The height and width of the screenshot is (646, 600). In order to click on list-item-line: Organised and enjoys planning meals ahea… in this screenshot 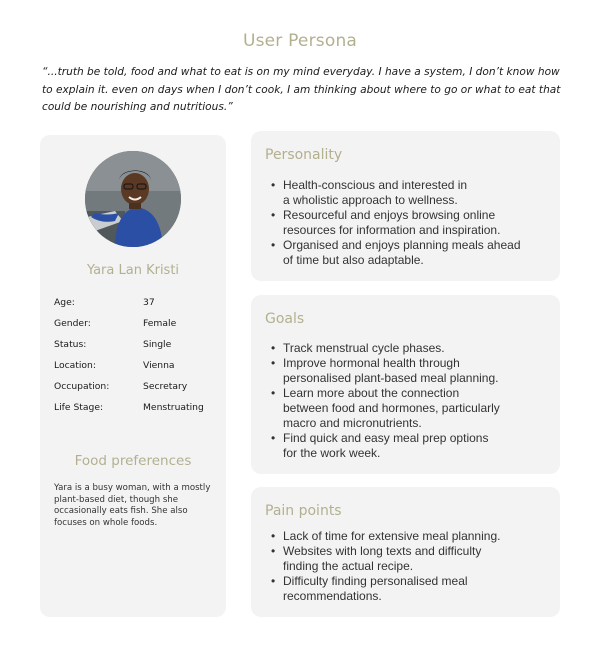, I will do `click(402, 245)`.